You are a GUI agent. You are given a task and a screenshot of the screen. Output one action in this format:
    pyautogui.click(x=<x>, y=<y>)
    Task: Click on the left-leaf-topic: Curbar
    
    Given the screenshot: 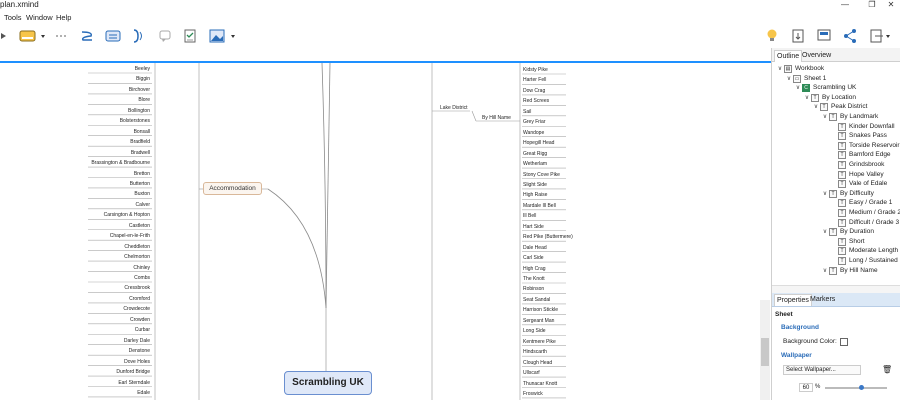 What is the action you would take?
    pyautogui.click(x=142, y=330)
    